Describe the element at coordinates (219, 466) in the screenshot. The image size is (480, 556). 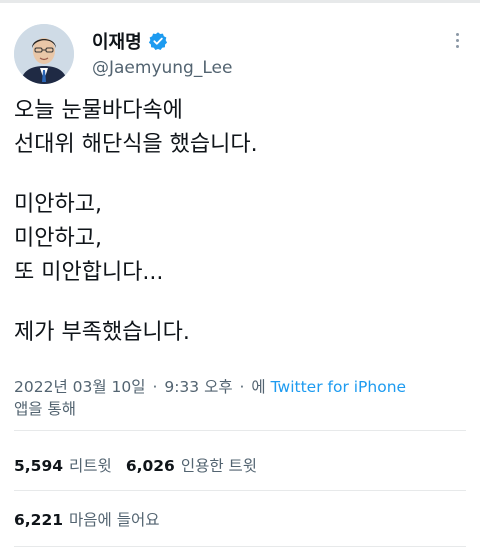
I see `quotes-label: 인용한 트윗` at that location.